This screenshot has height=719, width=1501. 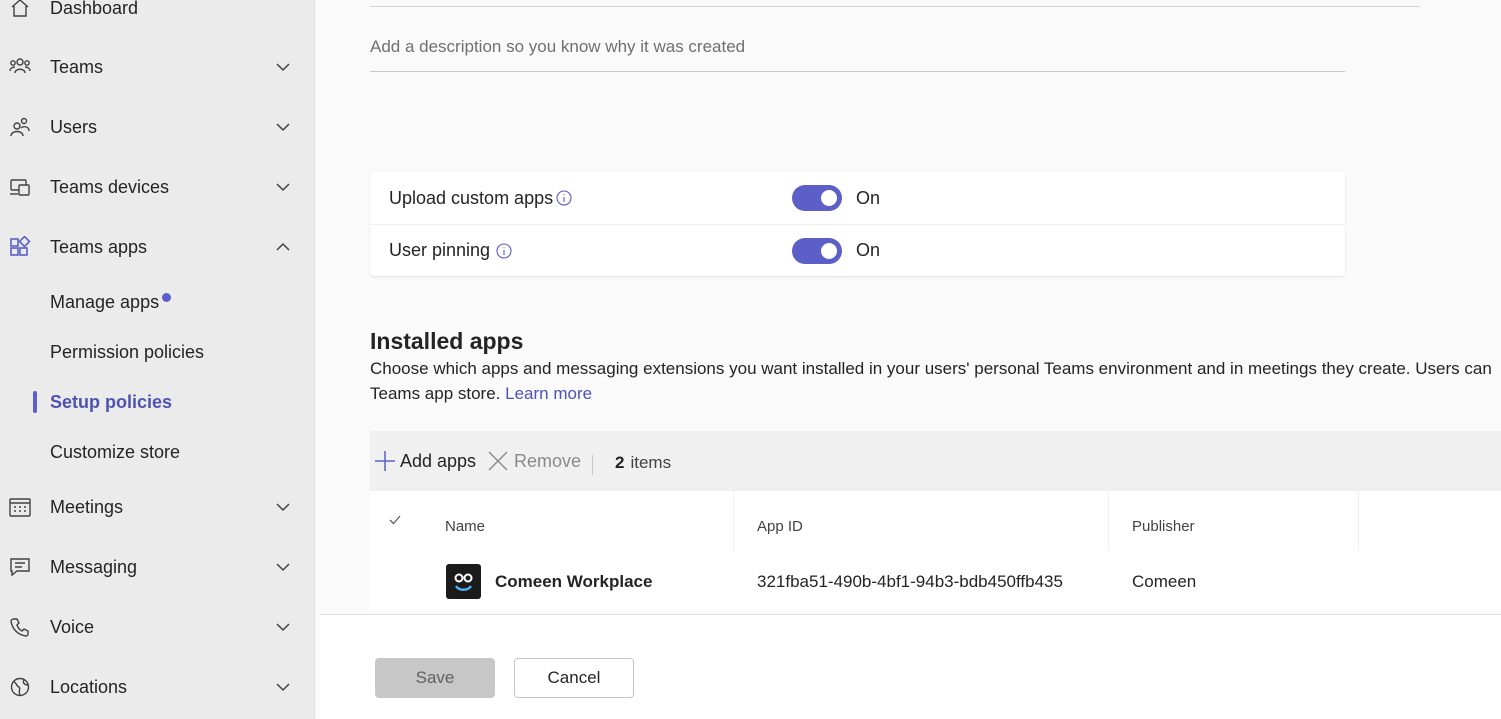 I want to click on sub-item-setup-policies: Setup policies, so click(x=157, y=402).